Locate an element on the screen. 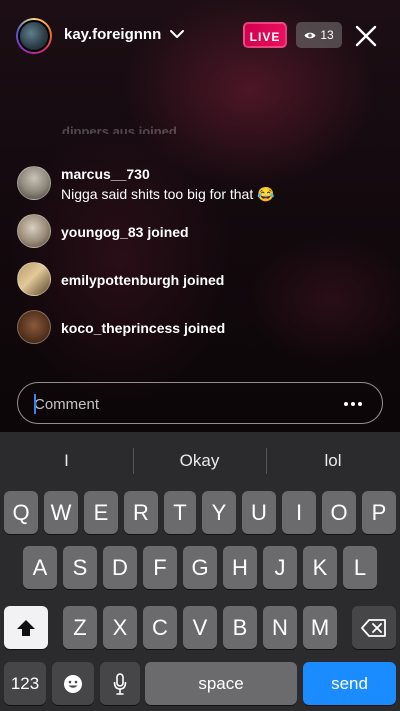  key-q: Q is located at coordinates (21, 512).